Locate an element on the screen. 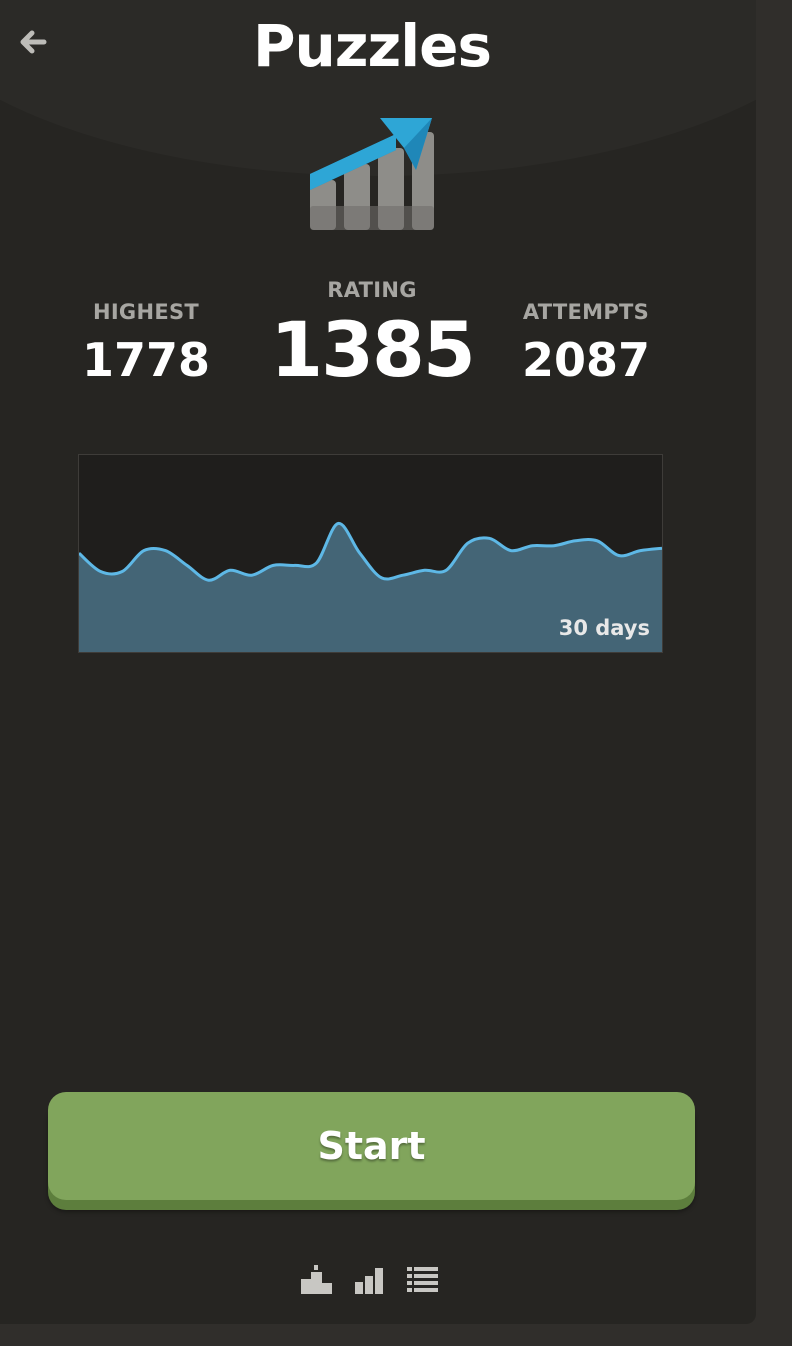  stats-icon is located at coordinates (369, 1281).